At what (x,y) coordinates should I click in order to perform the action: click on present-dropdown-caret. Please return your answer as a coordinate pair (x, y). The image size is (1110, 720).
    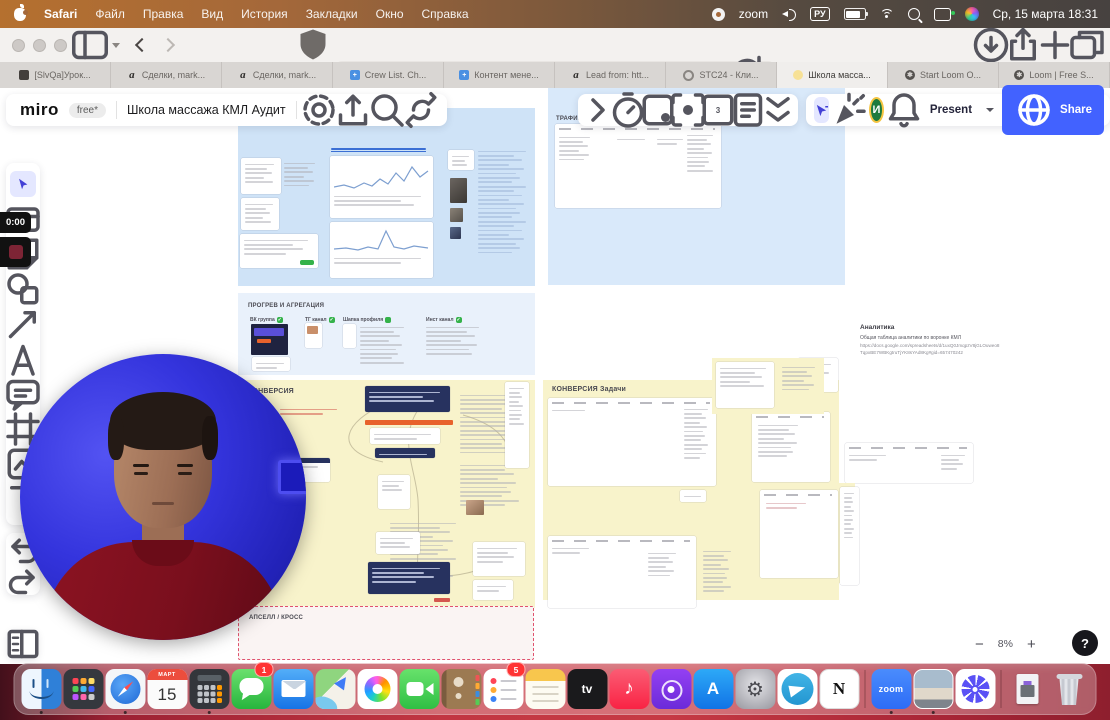
    Looking at the image, I should click on (990, 110).